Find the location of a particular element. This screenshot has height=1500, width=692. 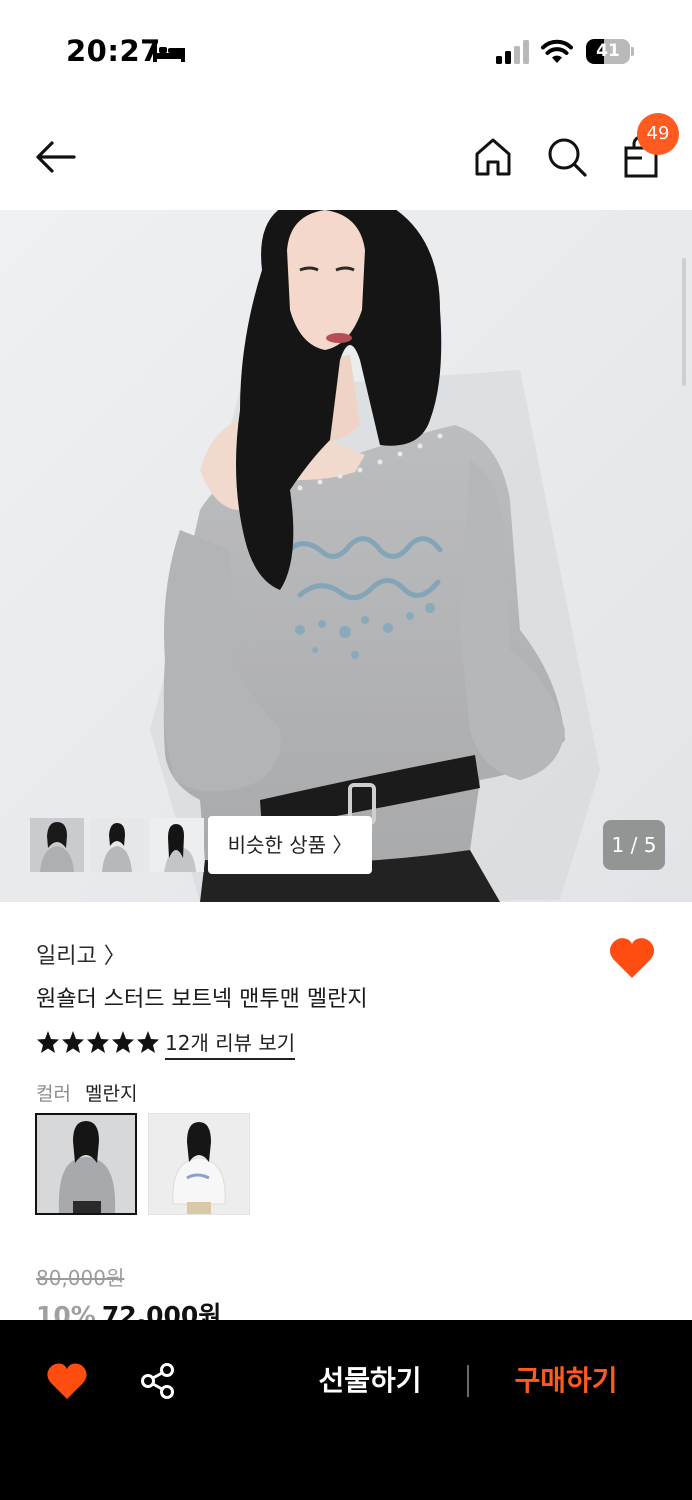

status-time: 20:27 is located at coordinates (113, 51).